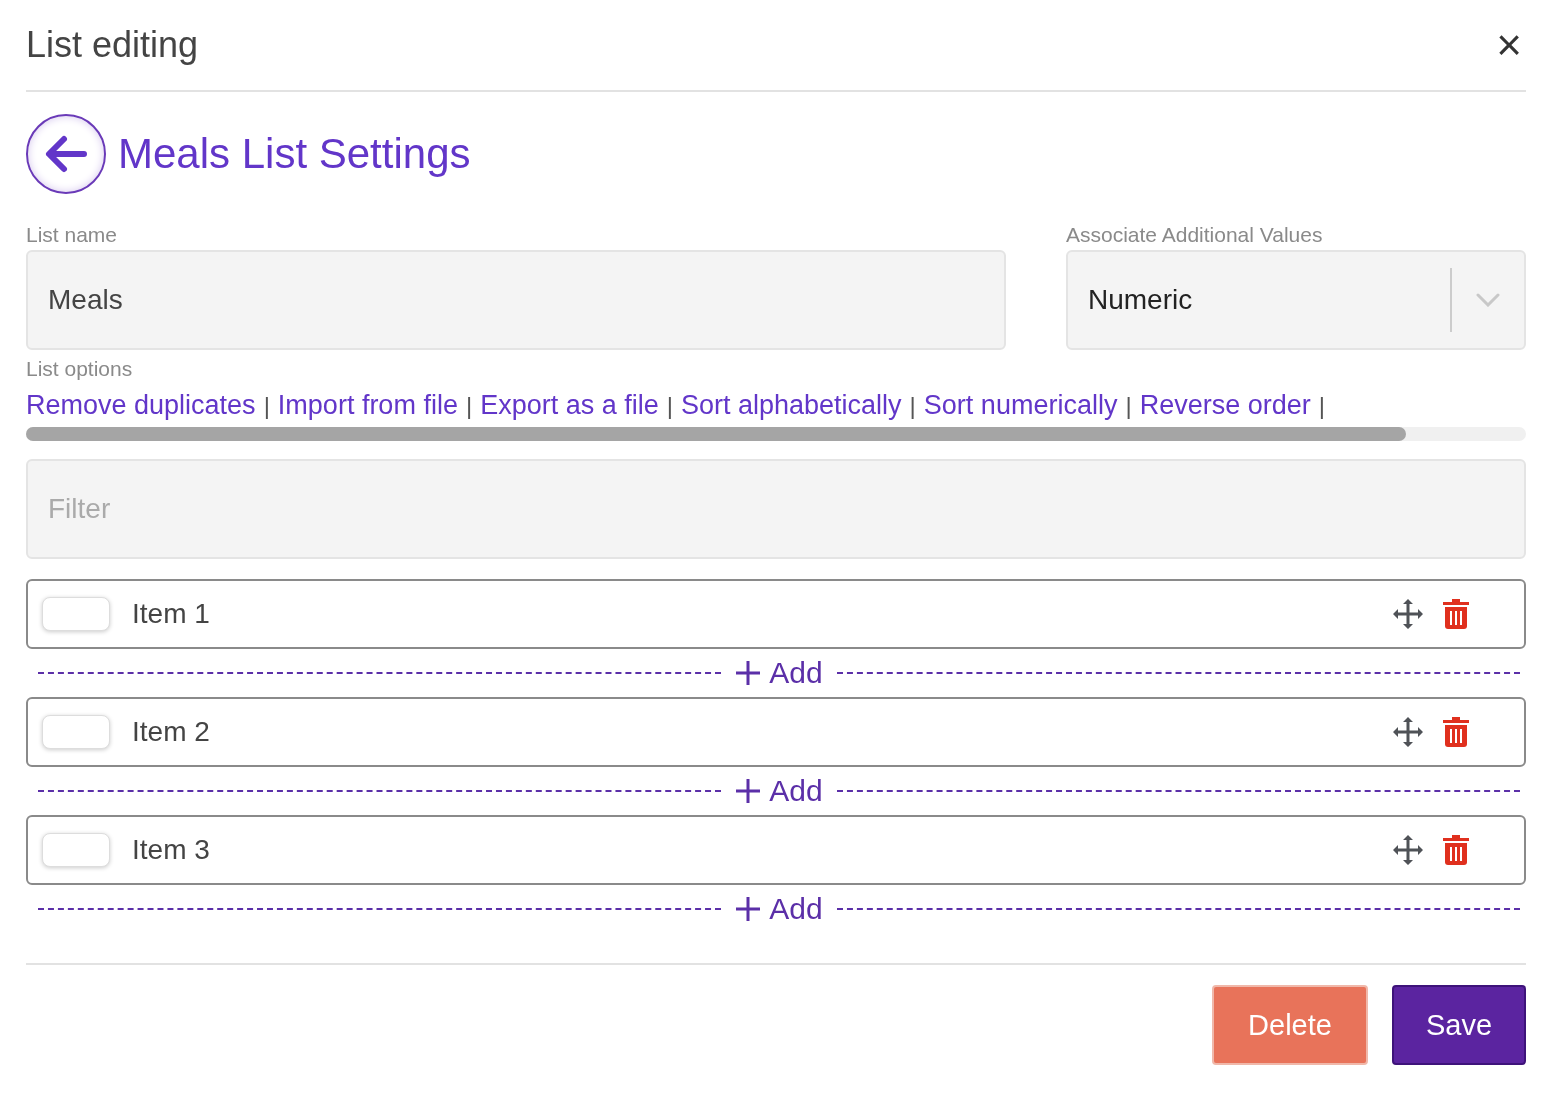  Describe the element at coordinates (1296, 300) in the screenshot. I see `values-dropdown: Numeric` at that location.